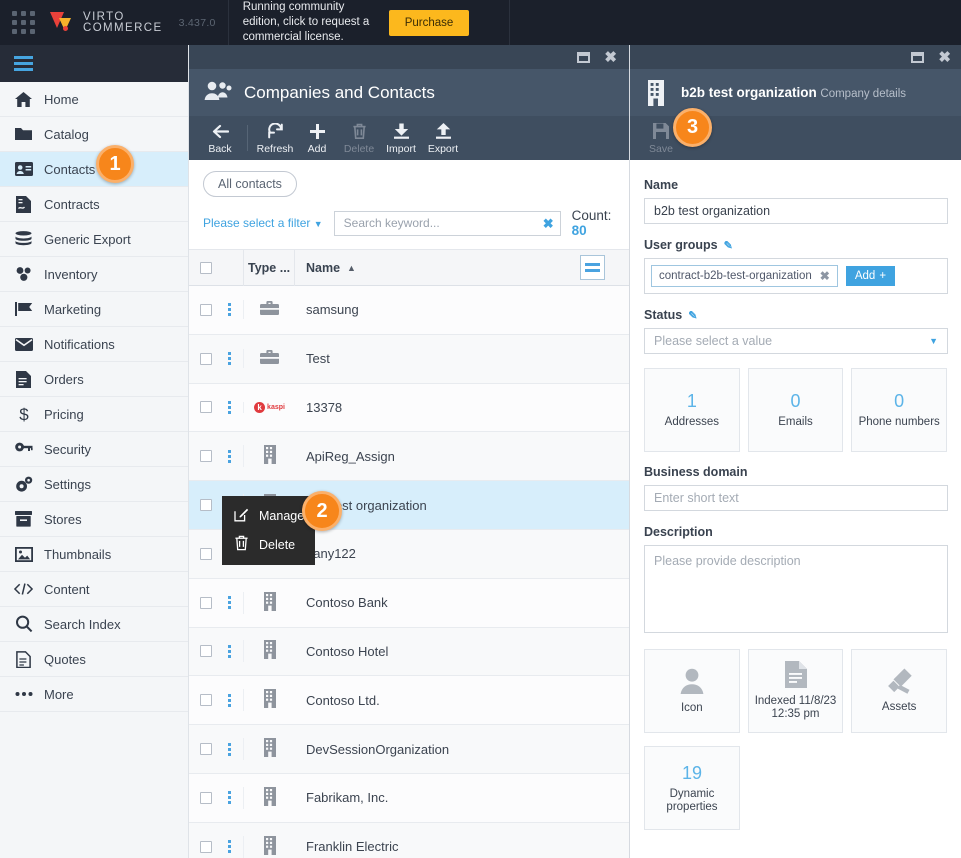 Image resolution: width=961 pixels, height=858 pixels. Describe the element at coordinates (241, 516) in the screenshot. I see `edit-pencil-square-icon` at that location.